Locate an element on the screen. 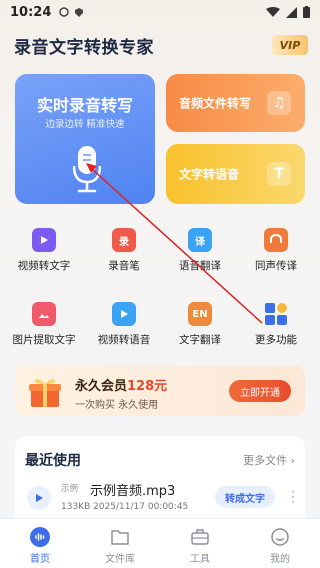 The width and height of the screenshot is (320, 568). toolbox-icon is located at coordinates (200, 537).